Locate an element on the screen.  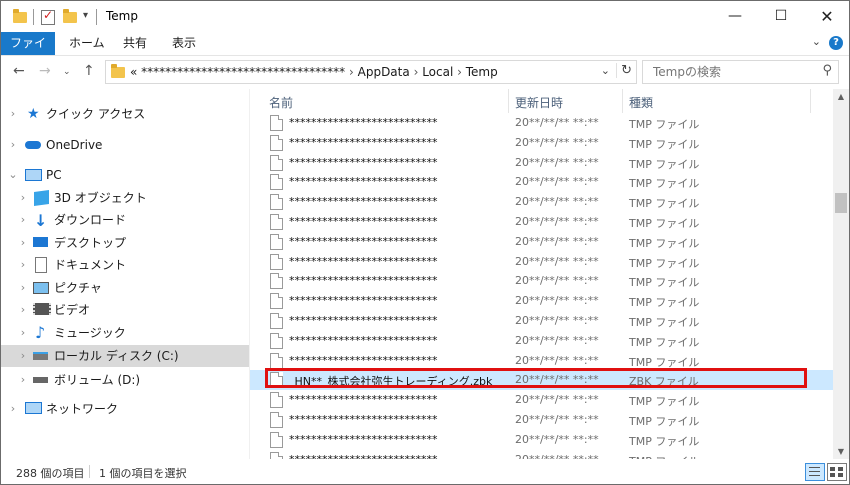
nav-label: ドキュメント is located at coordinates (90, 265).